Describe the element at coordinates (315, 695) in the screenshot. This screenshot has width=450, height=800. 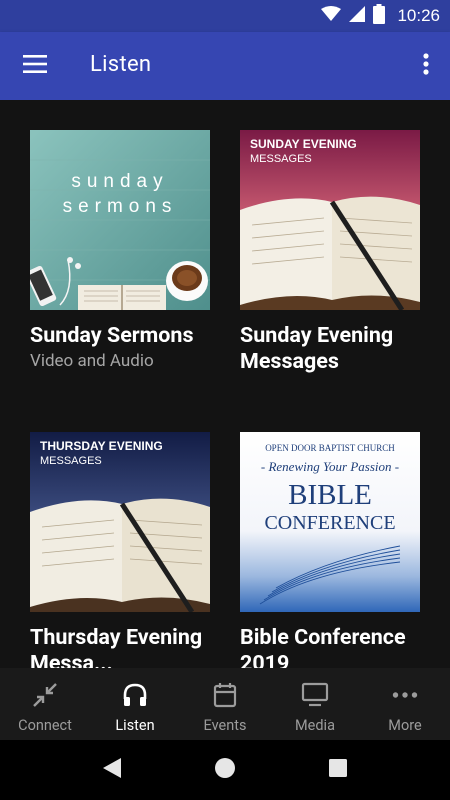
I see `monitor-icon` at that location.